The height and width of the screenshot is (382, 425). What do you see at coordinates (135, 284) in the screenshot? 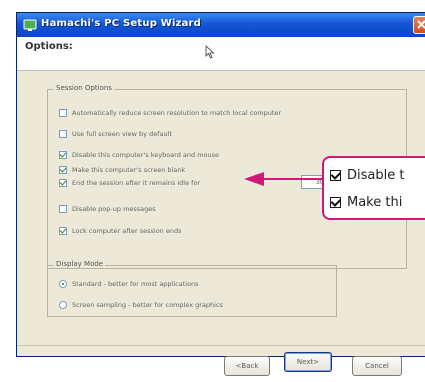
I see `option-label: Standard - better for most applications` at bounding box center [135, 284].